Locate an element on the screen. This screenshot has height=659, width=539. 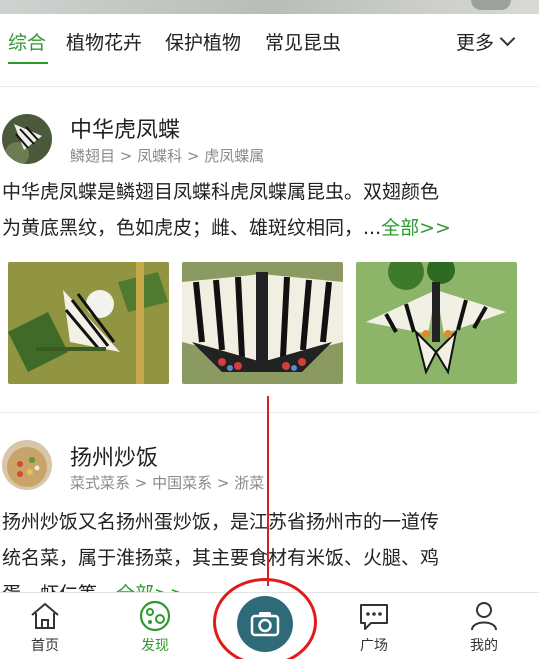
discover-icon is located at coordinates (155, 616).